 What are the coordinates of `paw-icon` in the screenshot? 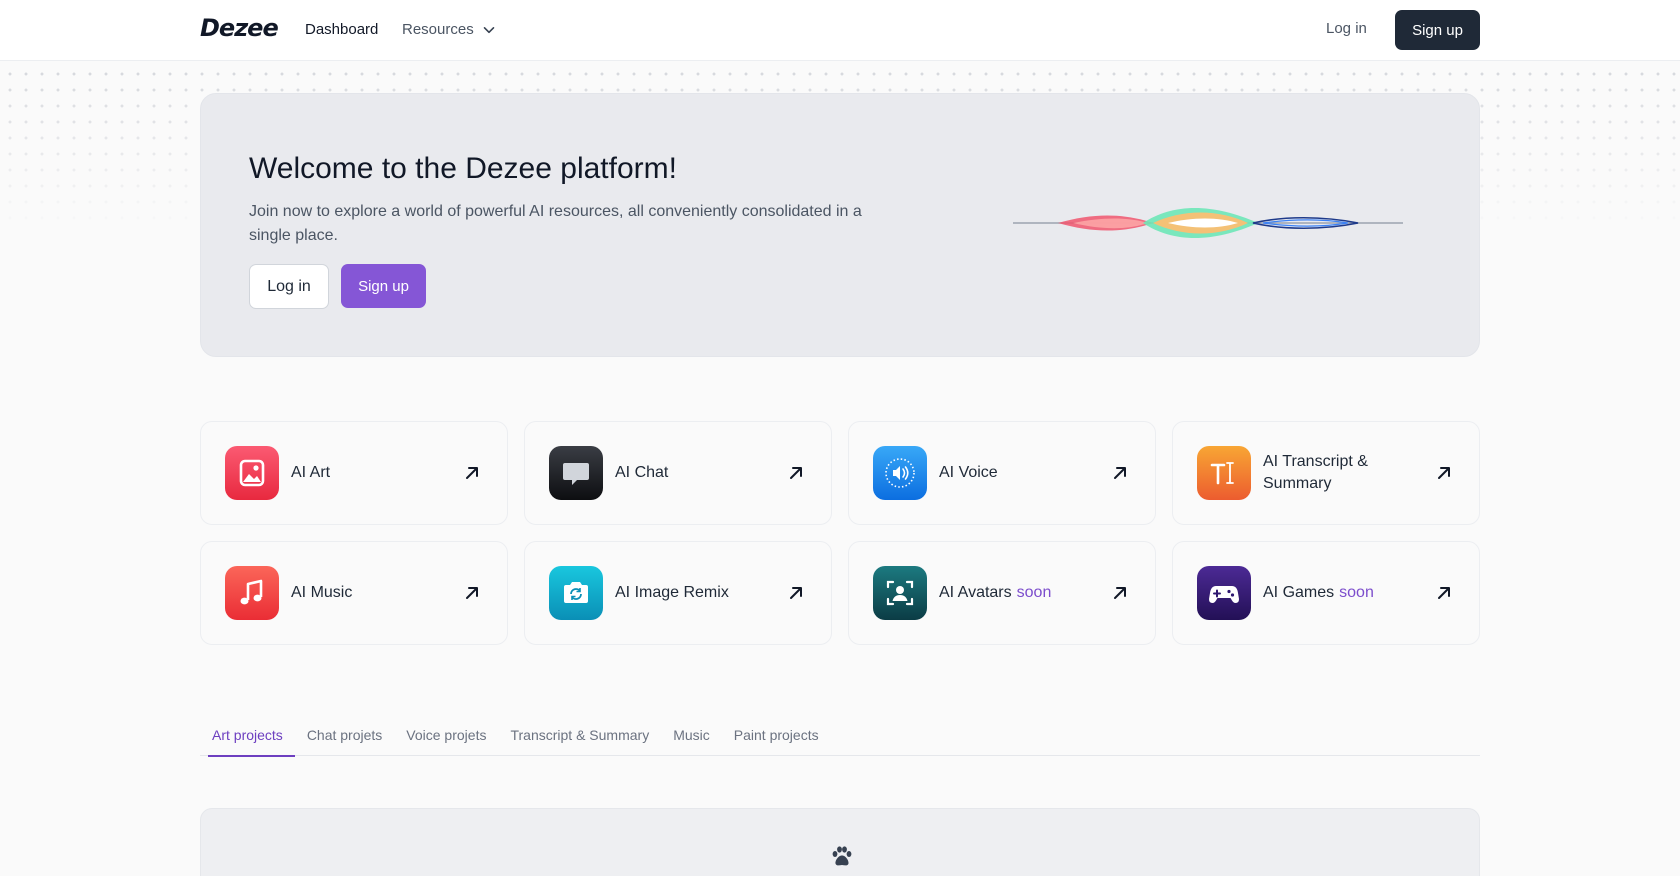 It's located at (842, 856).